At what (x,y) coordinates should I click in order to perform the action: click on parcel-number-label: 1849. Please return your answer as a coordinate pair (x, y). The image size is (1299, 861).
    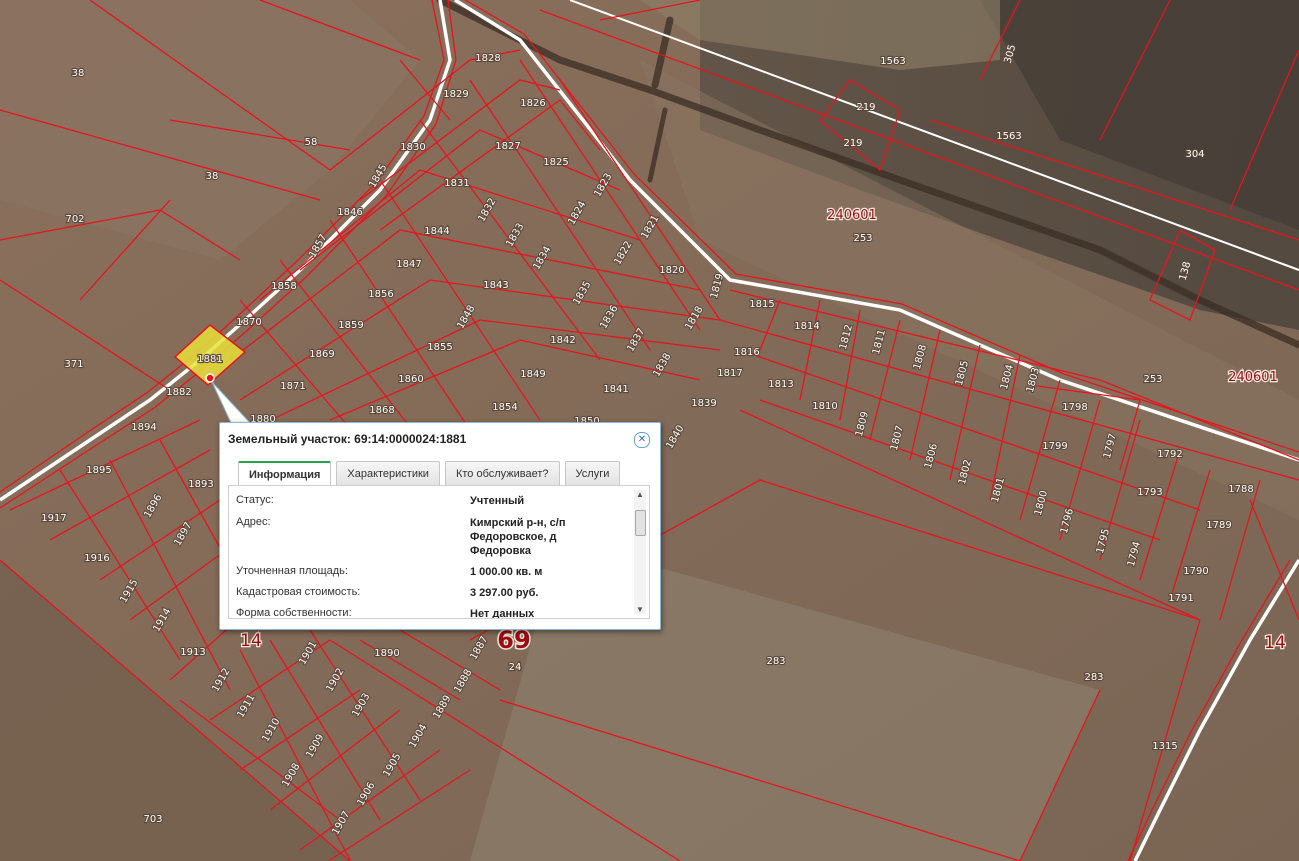
    Looking at the image, I should click on (532, 374).